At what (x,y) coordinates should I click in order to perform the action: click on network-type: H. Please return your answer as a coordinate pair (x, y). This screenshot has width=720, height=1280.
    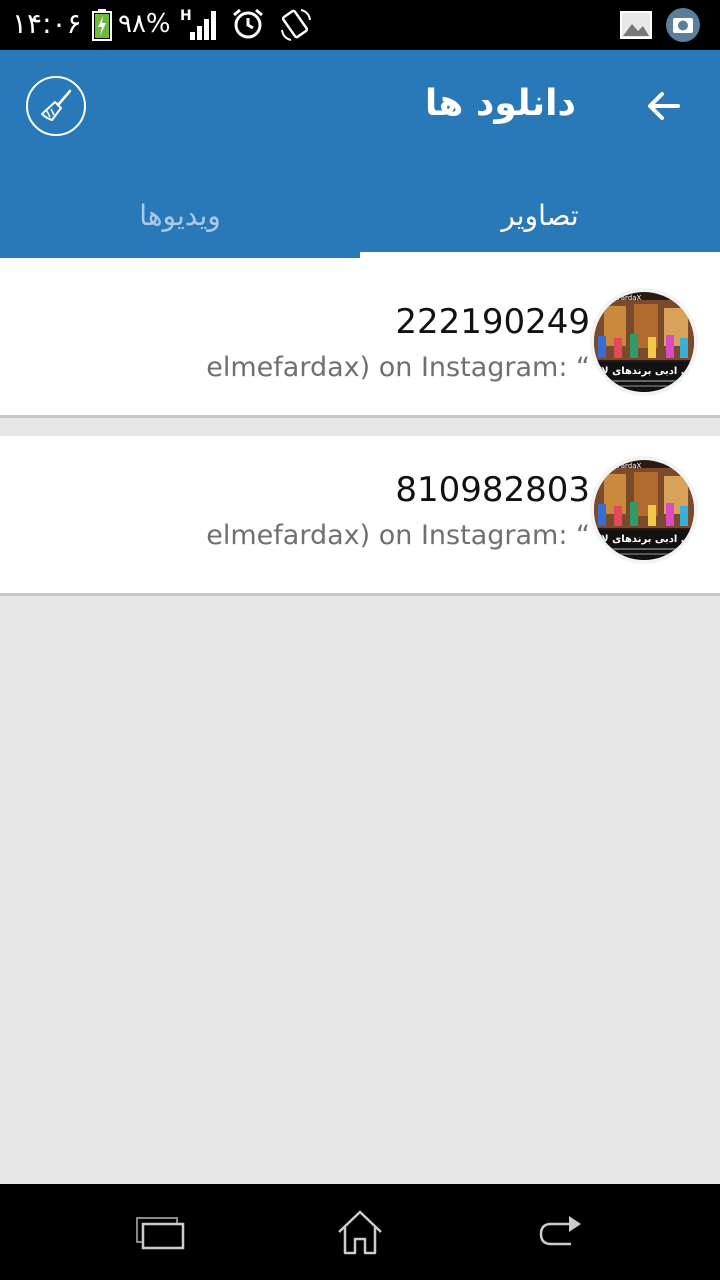
    Looking at the image, I should click on (186, 16).